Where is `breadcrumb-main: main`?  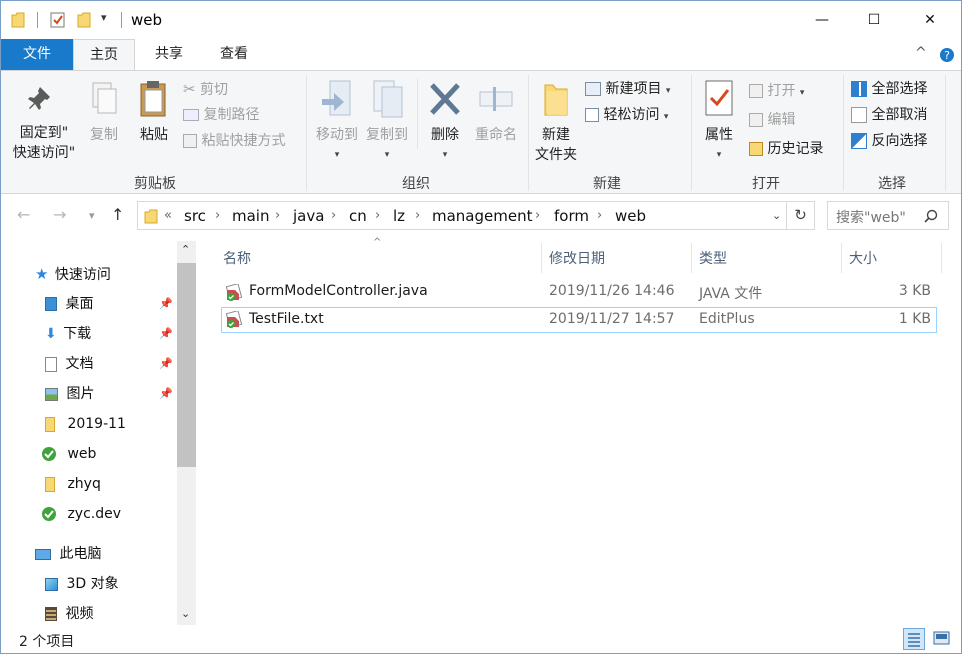 breadcrumb-main: main is located at coordinates (250, 216).